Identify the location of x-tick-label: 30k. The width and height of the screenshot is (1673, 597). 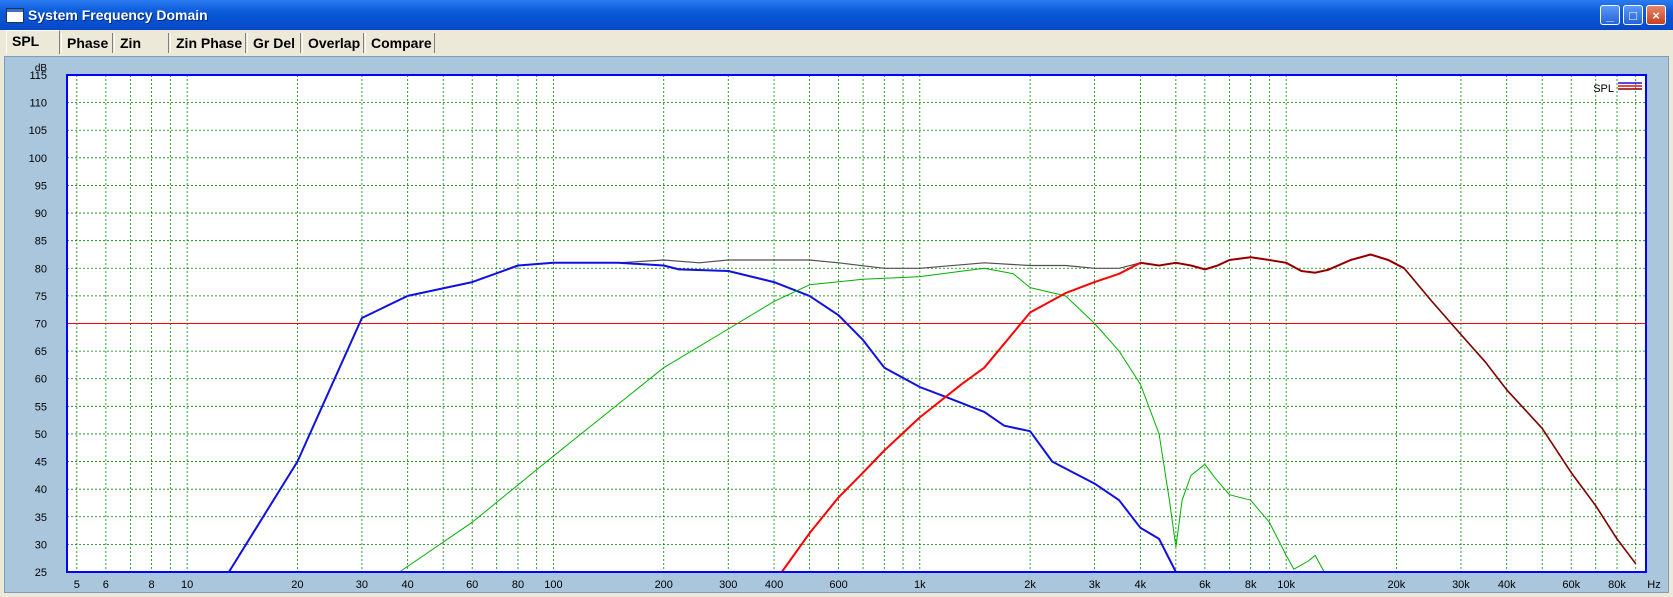
(1461, 585).